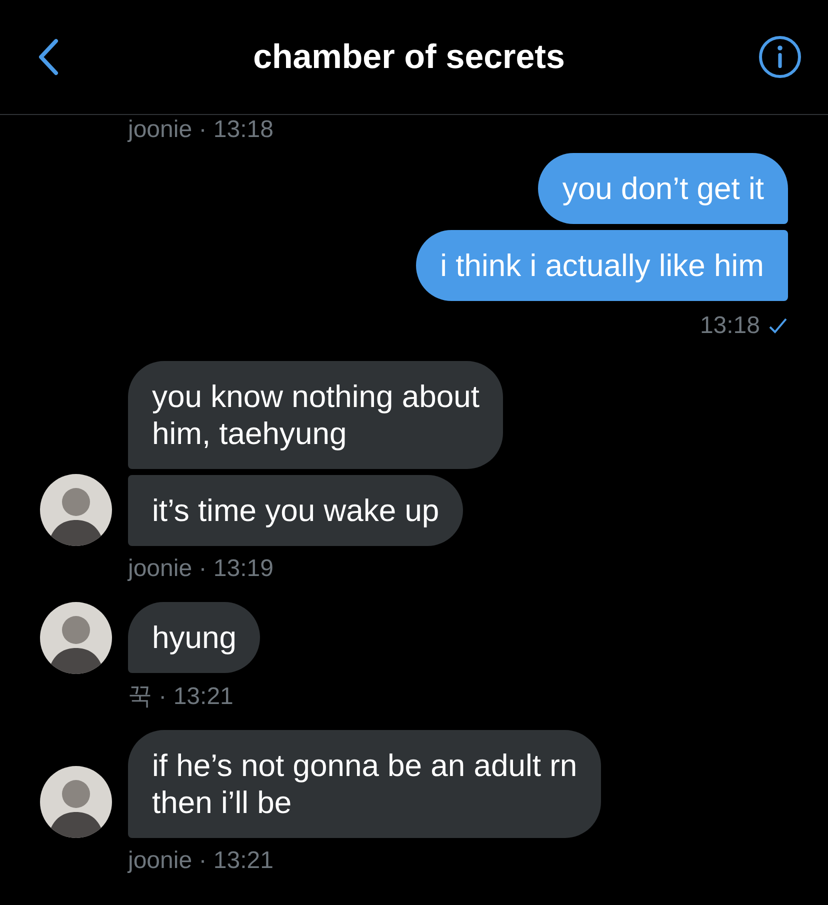 This screenshot has height=905, width=828. Describe the element at coordinates (296, 510) in the screenshot. I see `message-bubble: it’s time you wake up` at that location.